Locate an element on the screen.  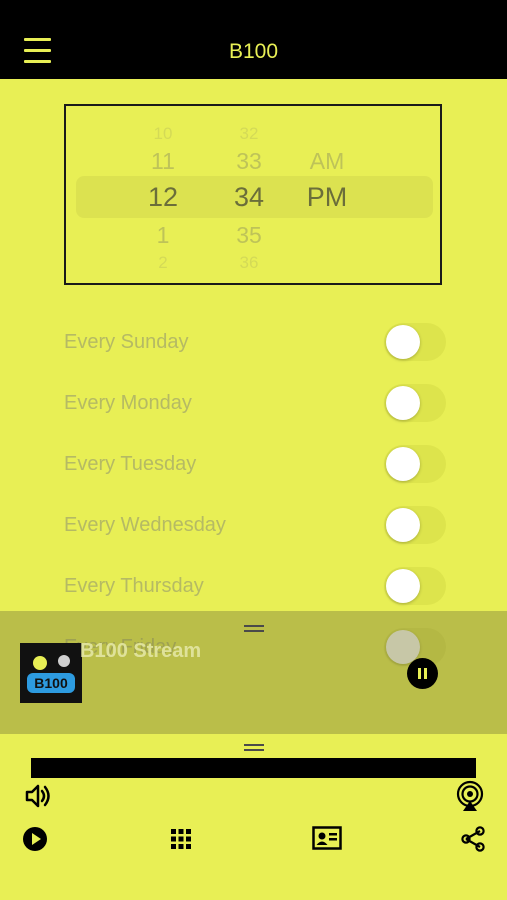
stream-progress-bar is located at coordinates (253, 768).